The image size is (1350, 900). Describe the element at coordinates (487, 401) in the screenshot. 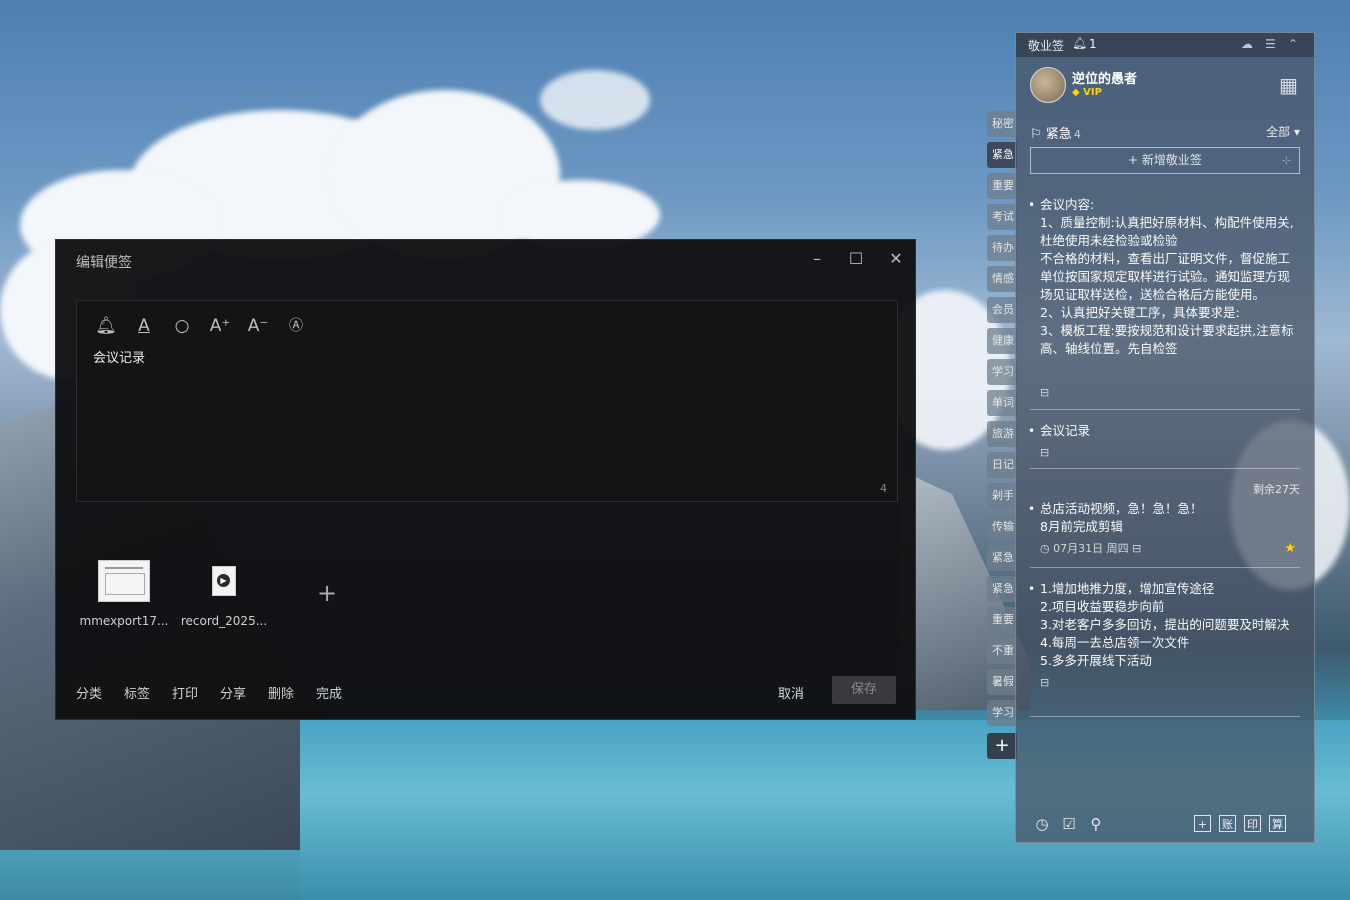

I see `note-editor: 🔔︎ A ○ A⁺ A⁻ Ⓐ 会议记录 4` at that location.